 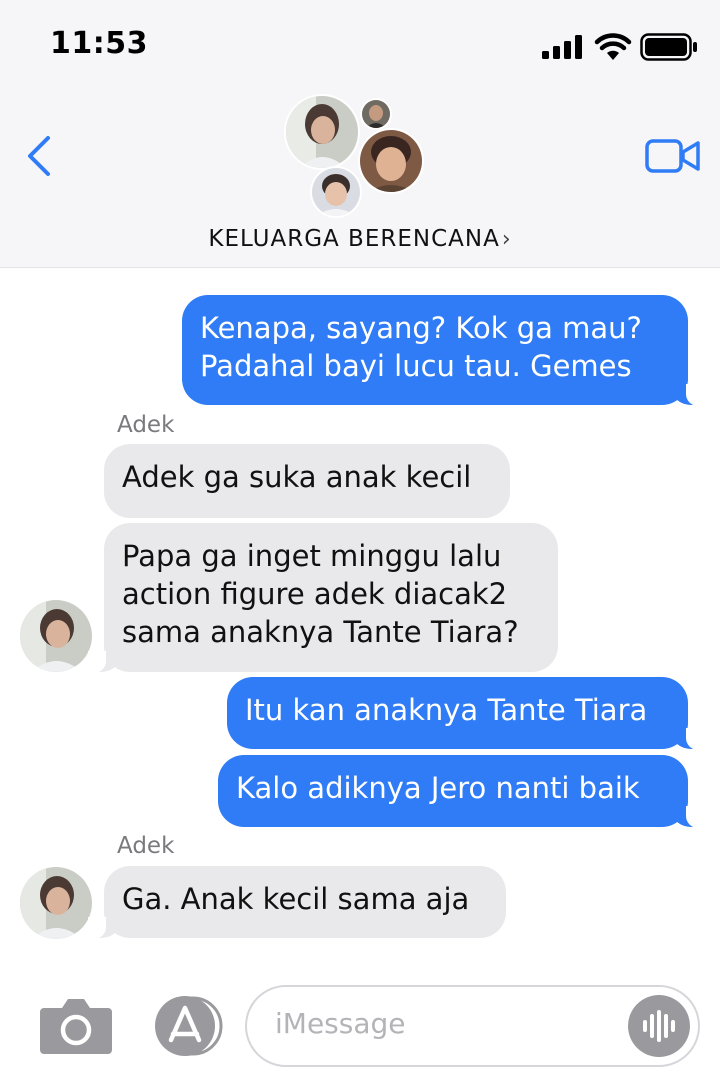 I want to click on back-chevron-icon, so click(x=39, y=156).